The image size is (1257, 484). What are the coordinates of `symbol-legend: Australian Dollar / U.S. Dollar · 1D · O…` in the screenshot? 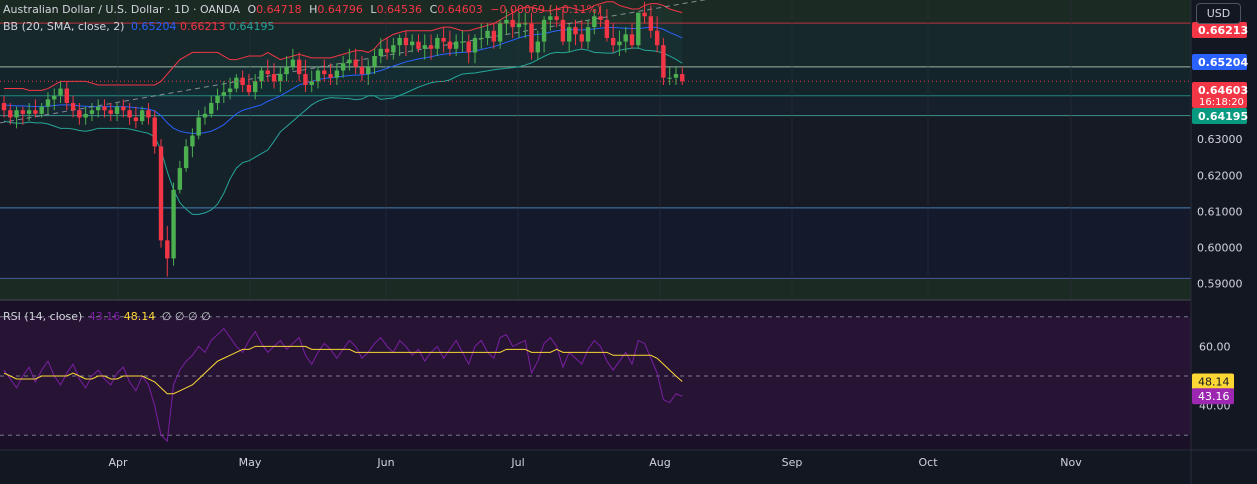 It's located at (302, 10).